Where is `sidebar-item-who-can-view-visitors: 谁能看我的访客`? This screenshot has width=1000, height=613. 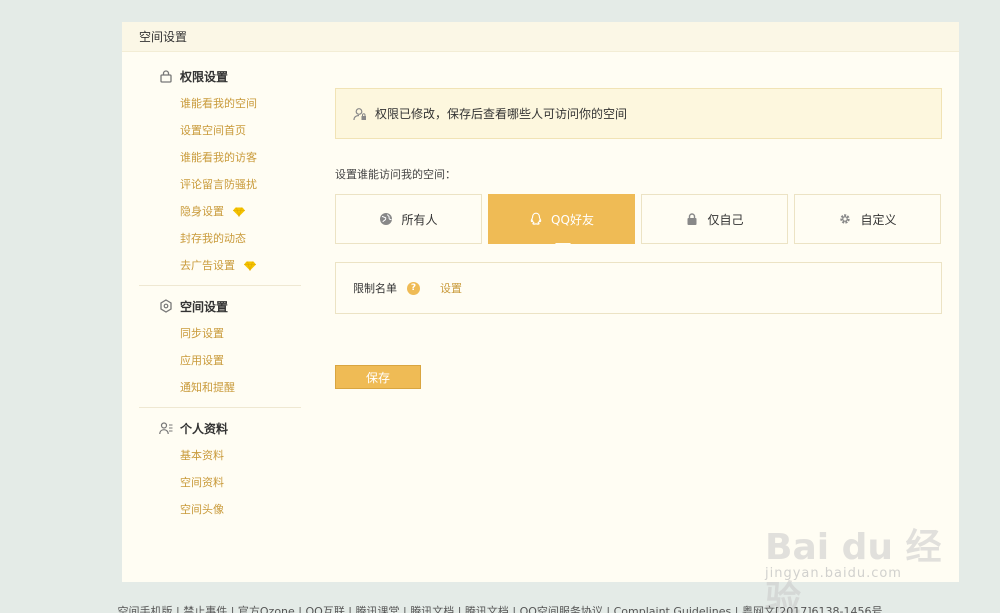
sidebar-item-who-can-view-visitors: 谁能看我的访客 is located at coordinates (220, 157).